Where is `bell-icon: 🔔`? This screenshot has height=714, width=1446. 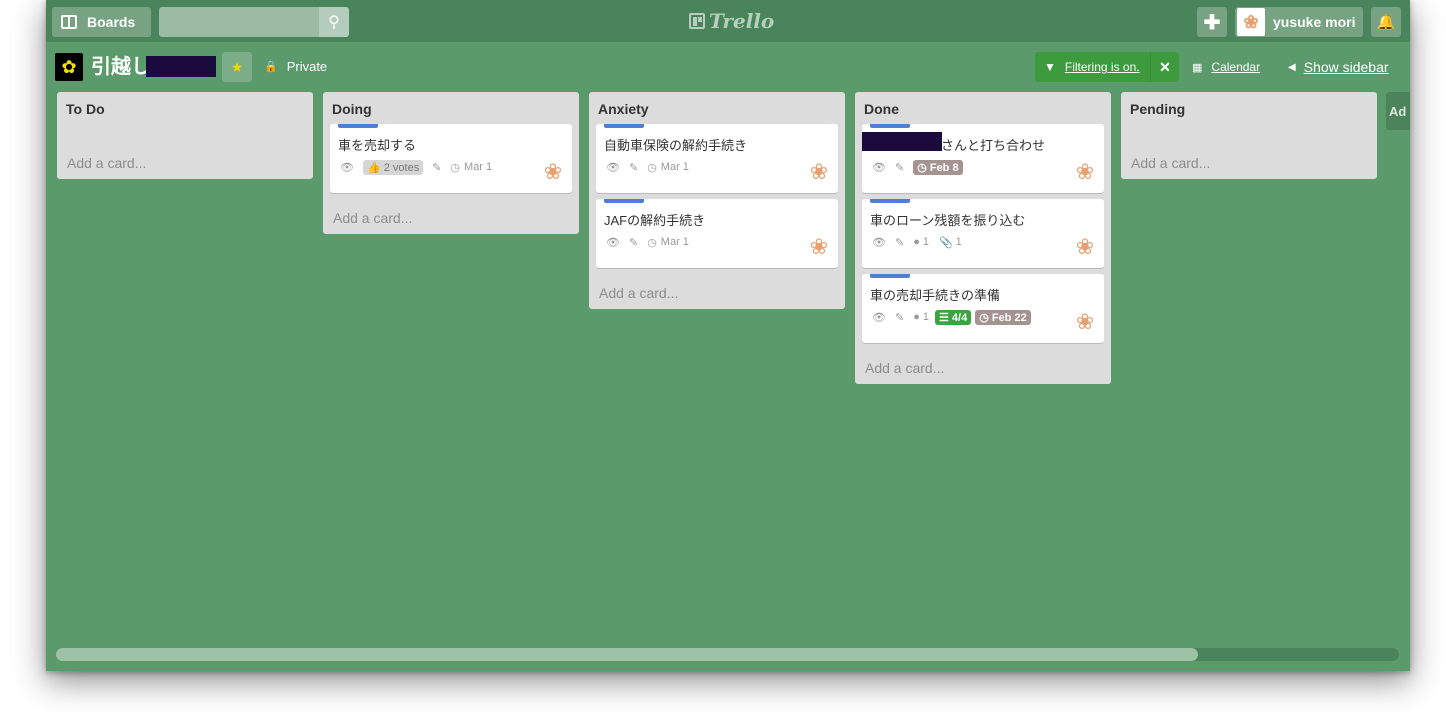 bell-icon: 🔔 is located at coordinates (1386, 22).